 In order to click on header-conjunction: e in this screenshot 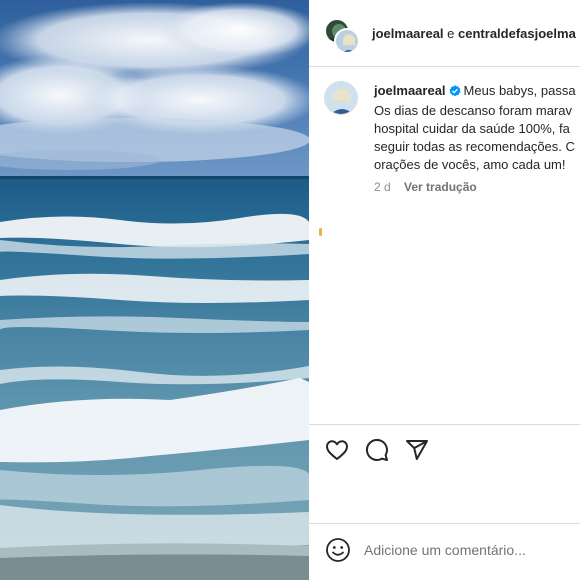, I will do `click(451, 33)`.